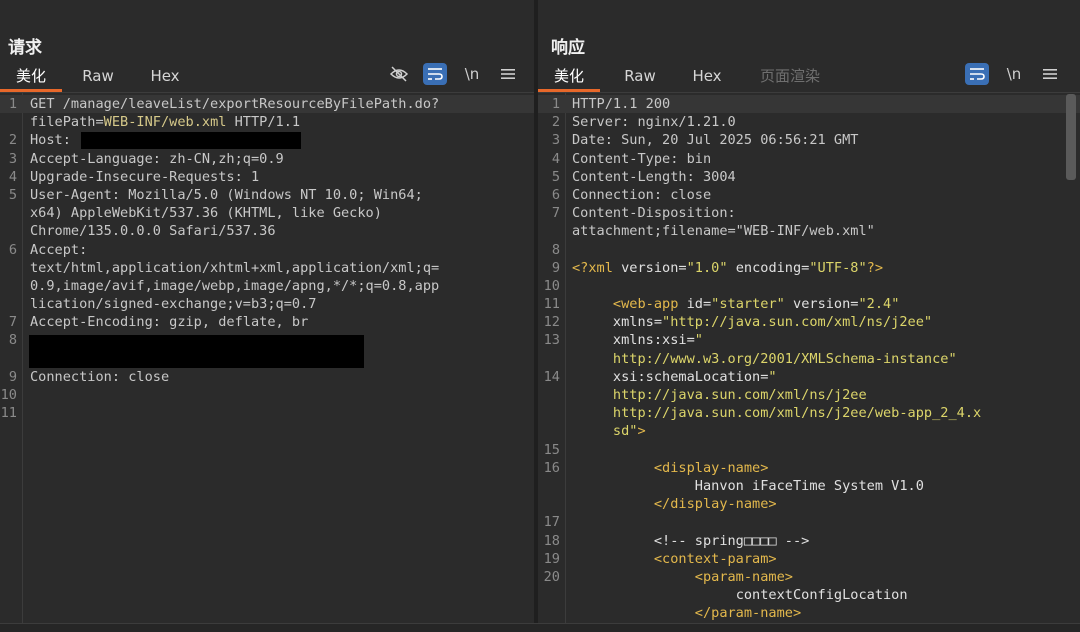 This screenshot has width=1080, height=632. I want to click on code-line: 4 Upgrade-Insecure-Requests: 1, so click(267, 177).